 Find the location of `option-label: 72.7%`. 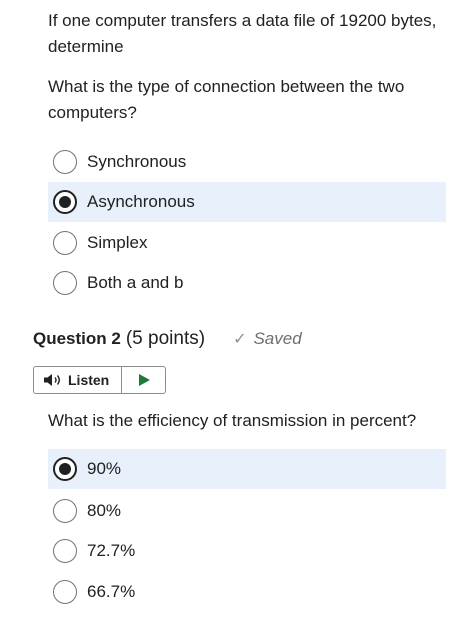

option-label: 72.7% is located at coordinates (111, 550).